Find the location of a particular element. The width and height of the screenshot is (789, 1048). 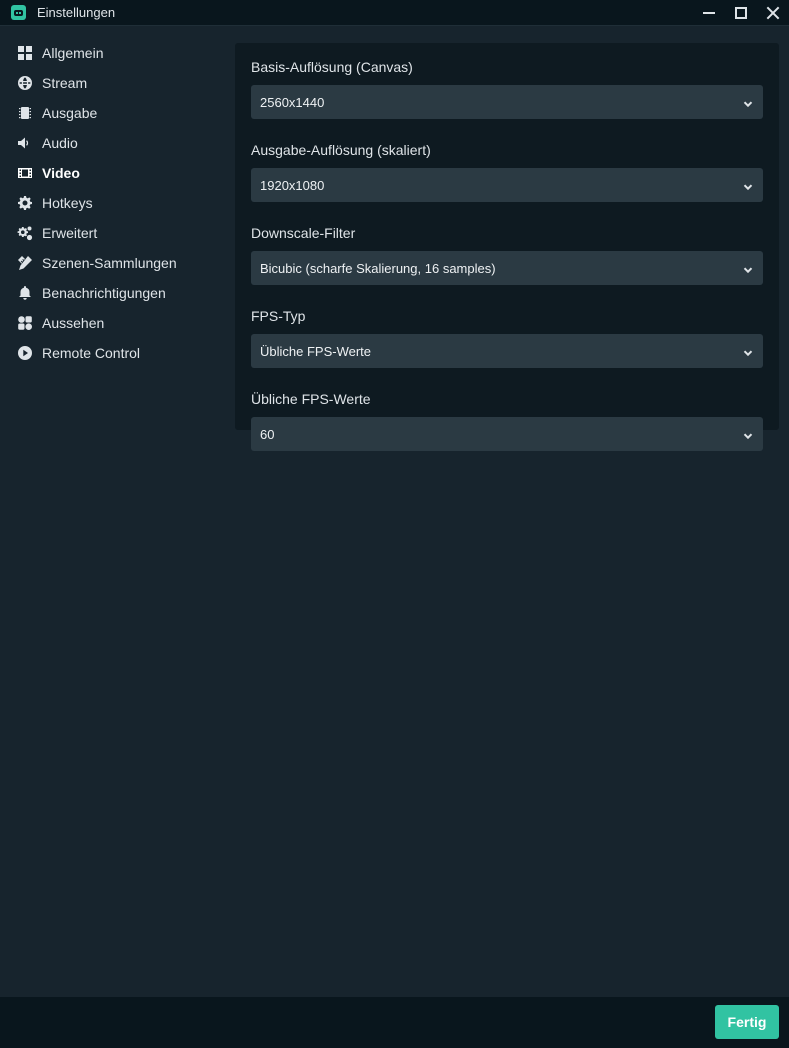

bell-icon is located at coordinates (25, 293).